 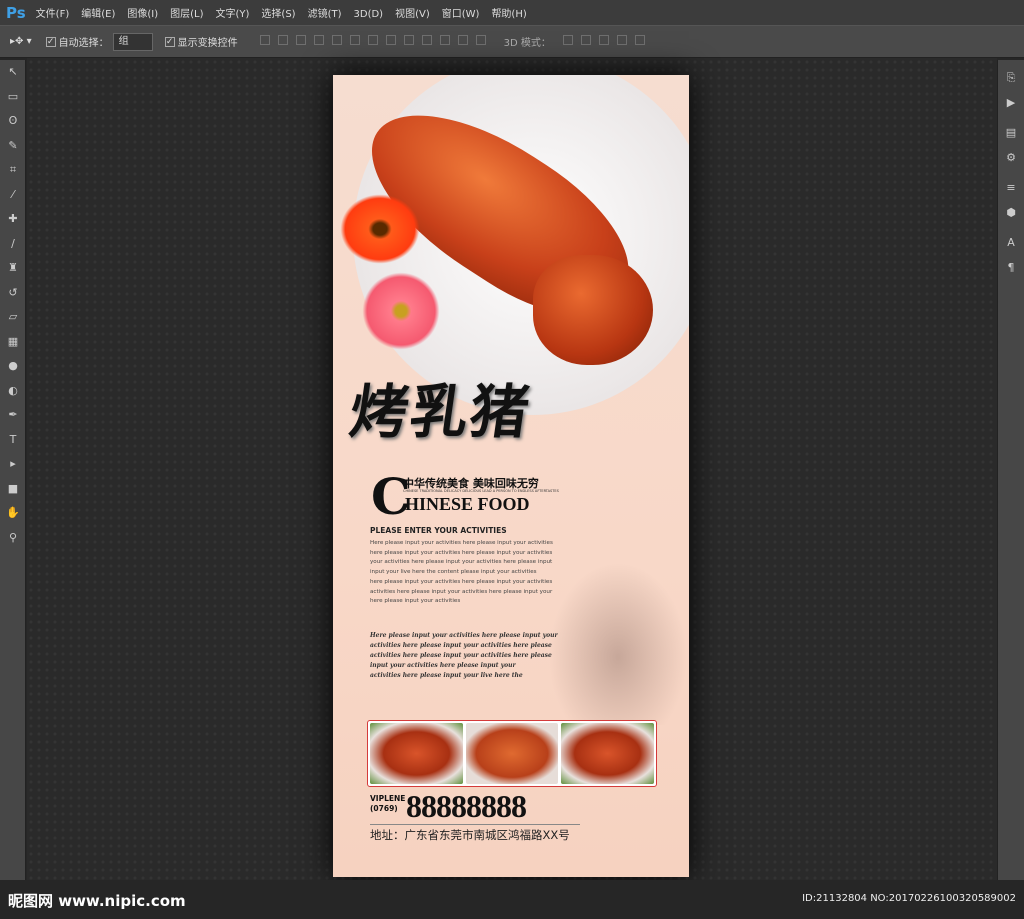 What do you see at coordinates (207, 43) in the screenshot?
I see `show-transform-label: 显示变换控件` at bounding box center [207, 43].